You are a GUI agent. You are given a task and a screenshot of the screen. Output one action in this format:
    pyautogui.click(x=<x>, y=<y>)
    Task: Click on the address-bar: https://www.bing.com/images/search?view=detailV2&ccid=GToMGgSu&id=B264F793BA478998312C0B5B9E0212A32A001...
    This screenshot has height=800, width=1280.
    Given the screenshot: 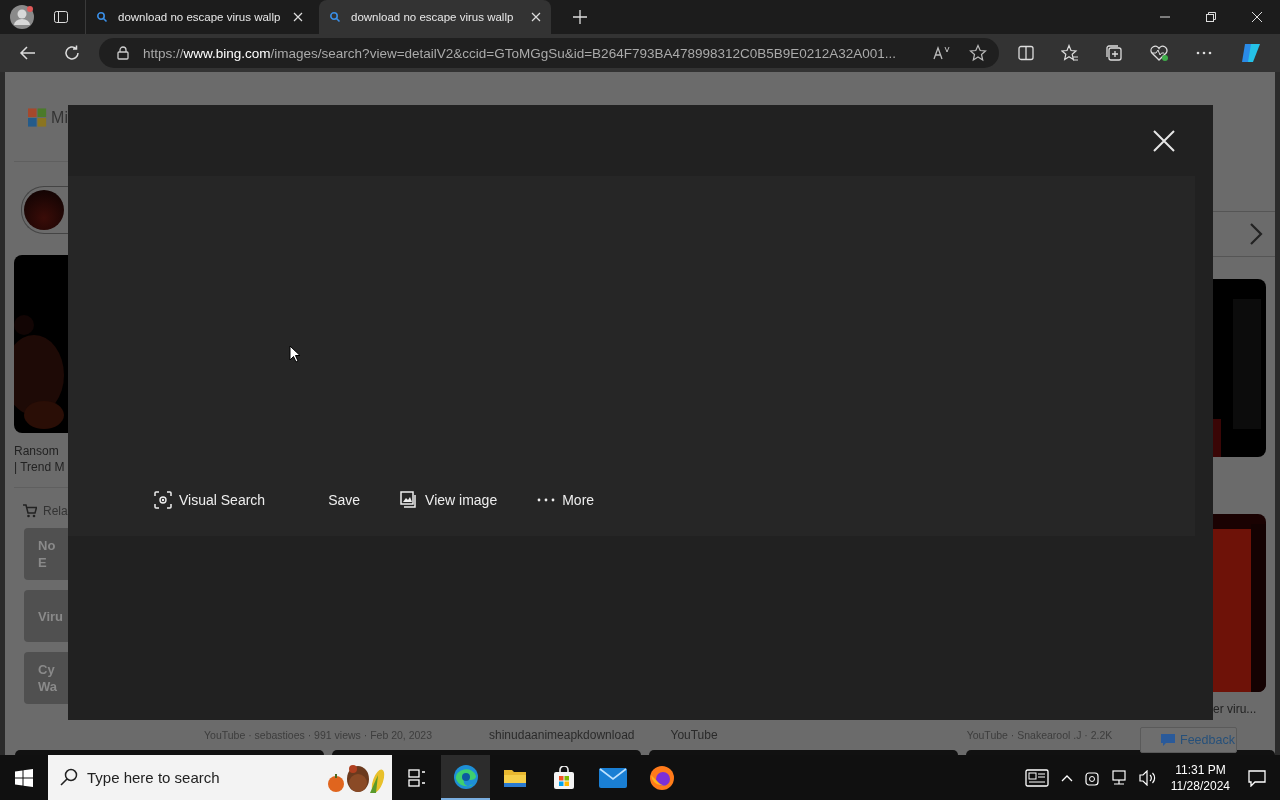 What is the action you would take?
    pyautogui.click(x=549, y=53)
    